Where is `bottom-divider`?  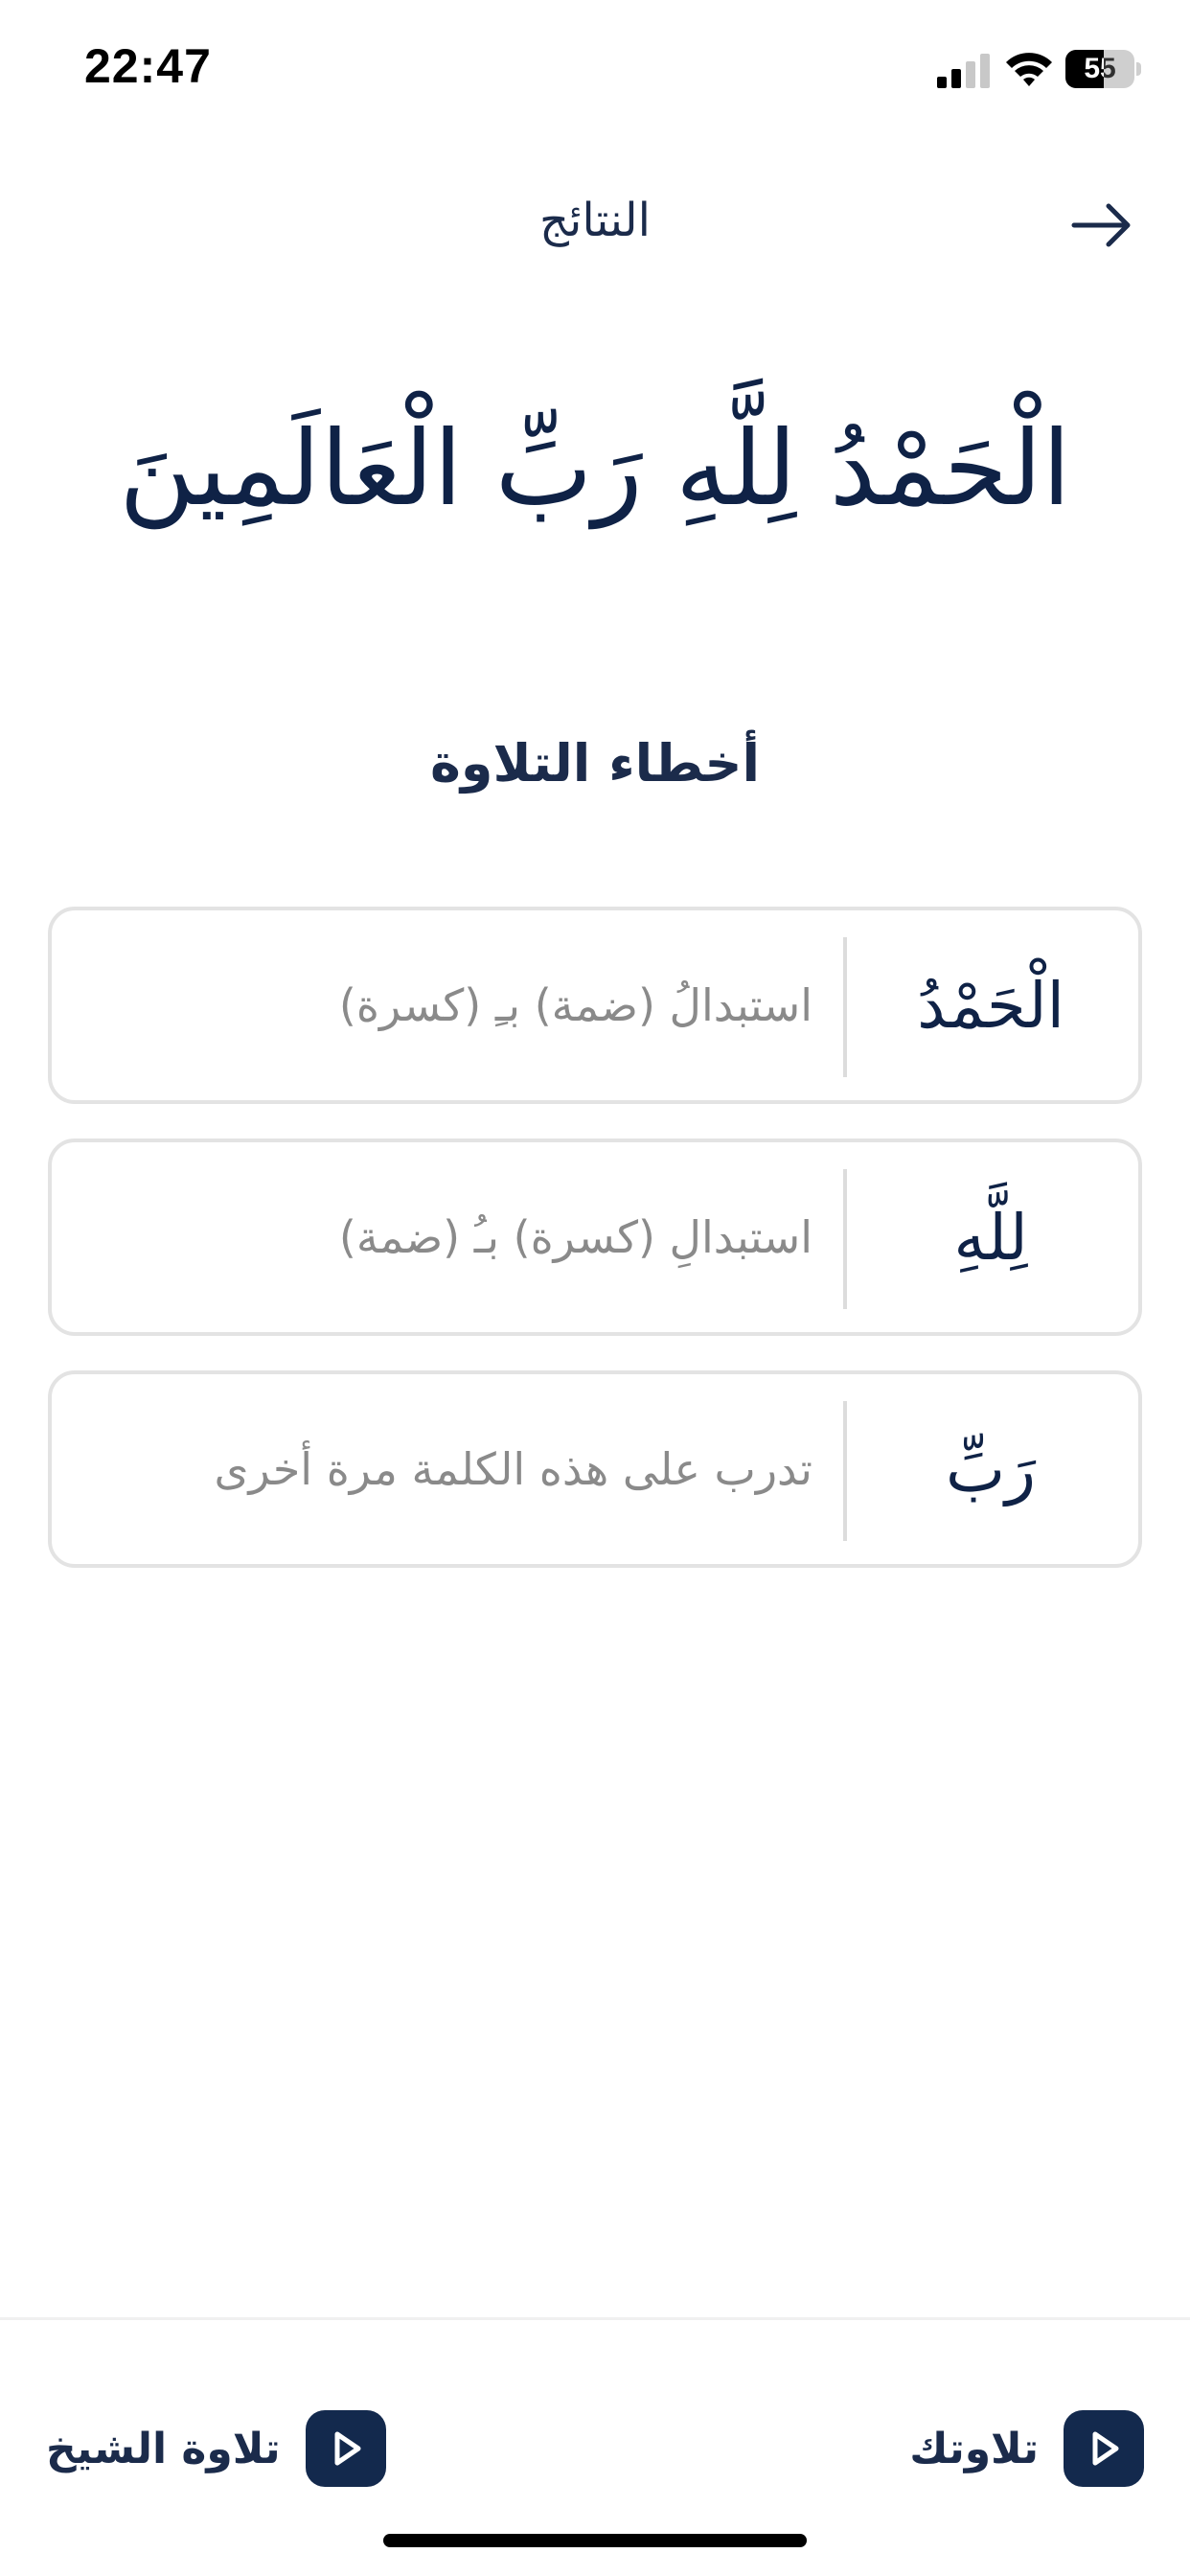
bottom-divider is located at coordinates (595, 2318).